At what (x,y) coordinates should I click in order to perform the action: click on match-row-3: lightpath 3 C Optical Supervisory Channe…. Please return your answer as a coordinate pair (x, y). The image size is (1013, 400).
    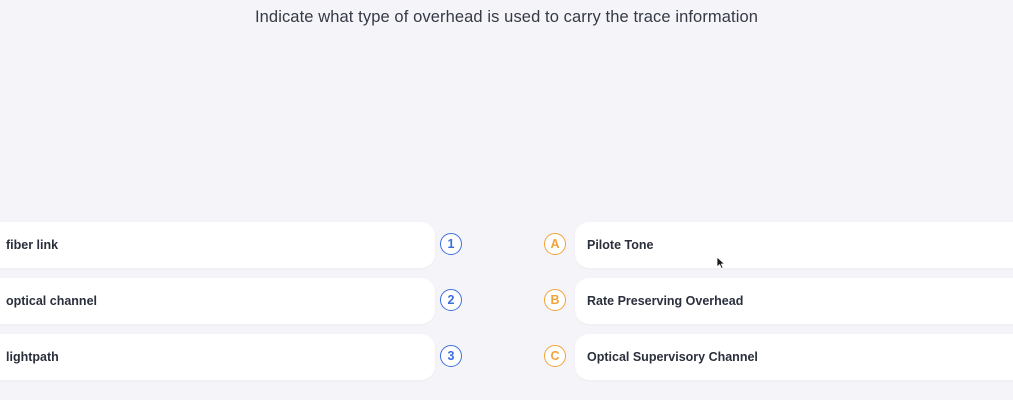
    Looking at the image, I should click on (506, 357).